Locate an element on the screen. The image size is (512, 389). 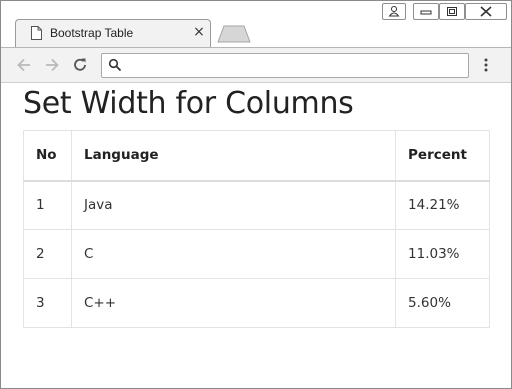
document-icon is located at coordinates (36, 33).